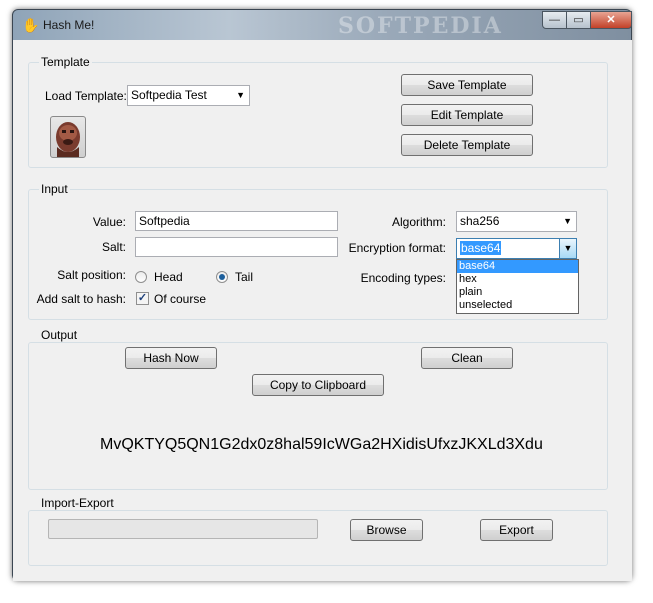  I want to click on export-button: Export, so click(516, 530).